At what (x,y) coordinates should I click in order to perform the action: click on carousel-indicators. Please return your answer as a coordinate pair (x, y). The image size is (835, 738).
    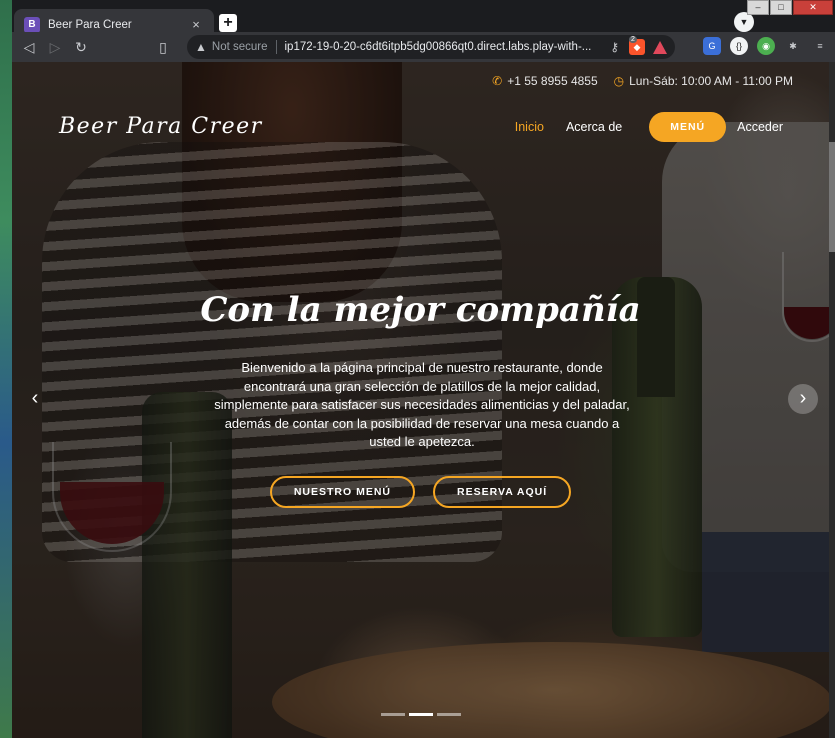
    Looking at the image, I should click on (420, 714).